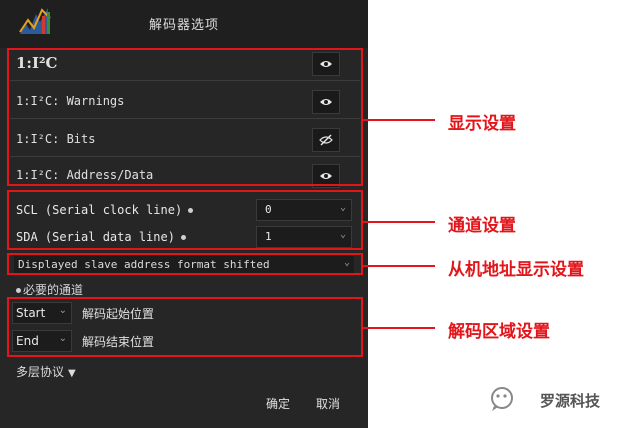  What do you see at coordinates (185, 327) in the screenshot?
I see `range-settings-highlight` at bounding box center [185, 327].